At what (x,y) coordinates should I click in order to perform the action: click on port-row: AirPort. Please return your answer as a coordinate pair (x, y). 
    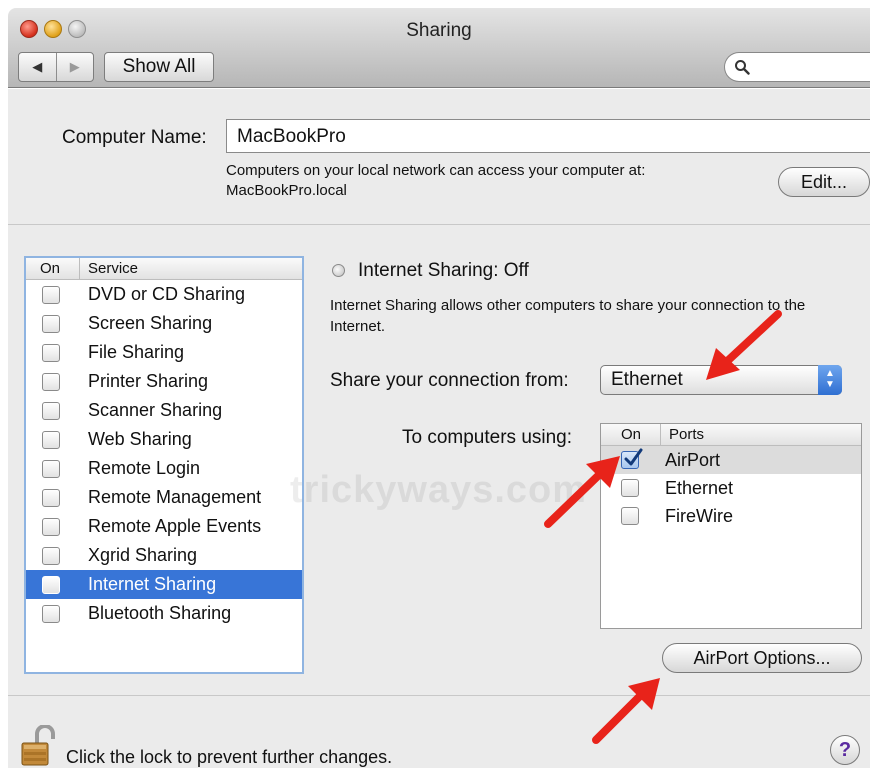
    Looking at the image, I should click on (731, 460).